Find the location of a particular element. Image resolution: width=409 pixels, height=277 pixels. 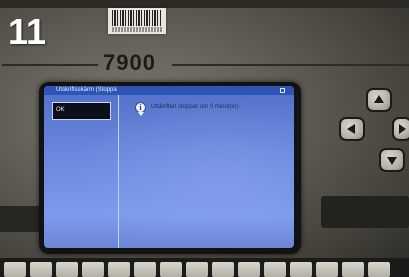

info-speech-bubble-icon: i is located at coordinates (140, 109).